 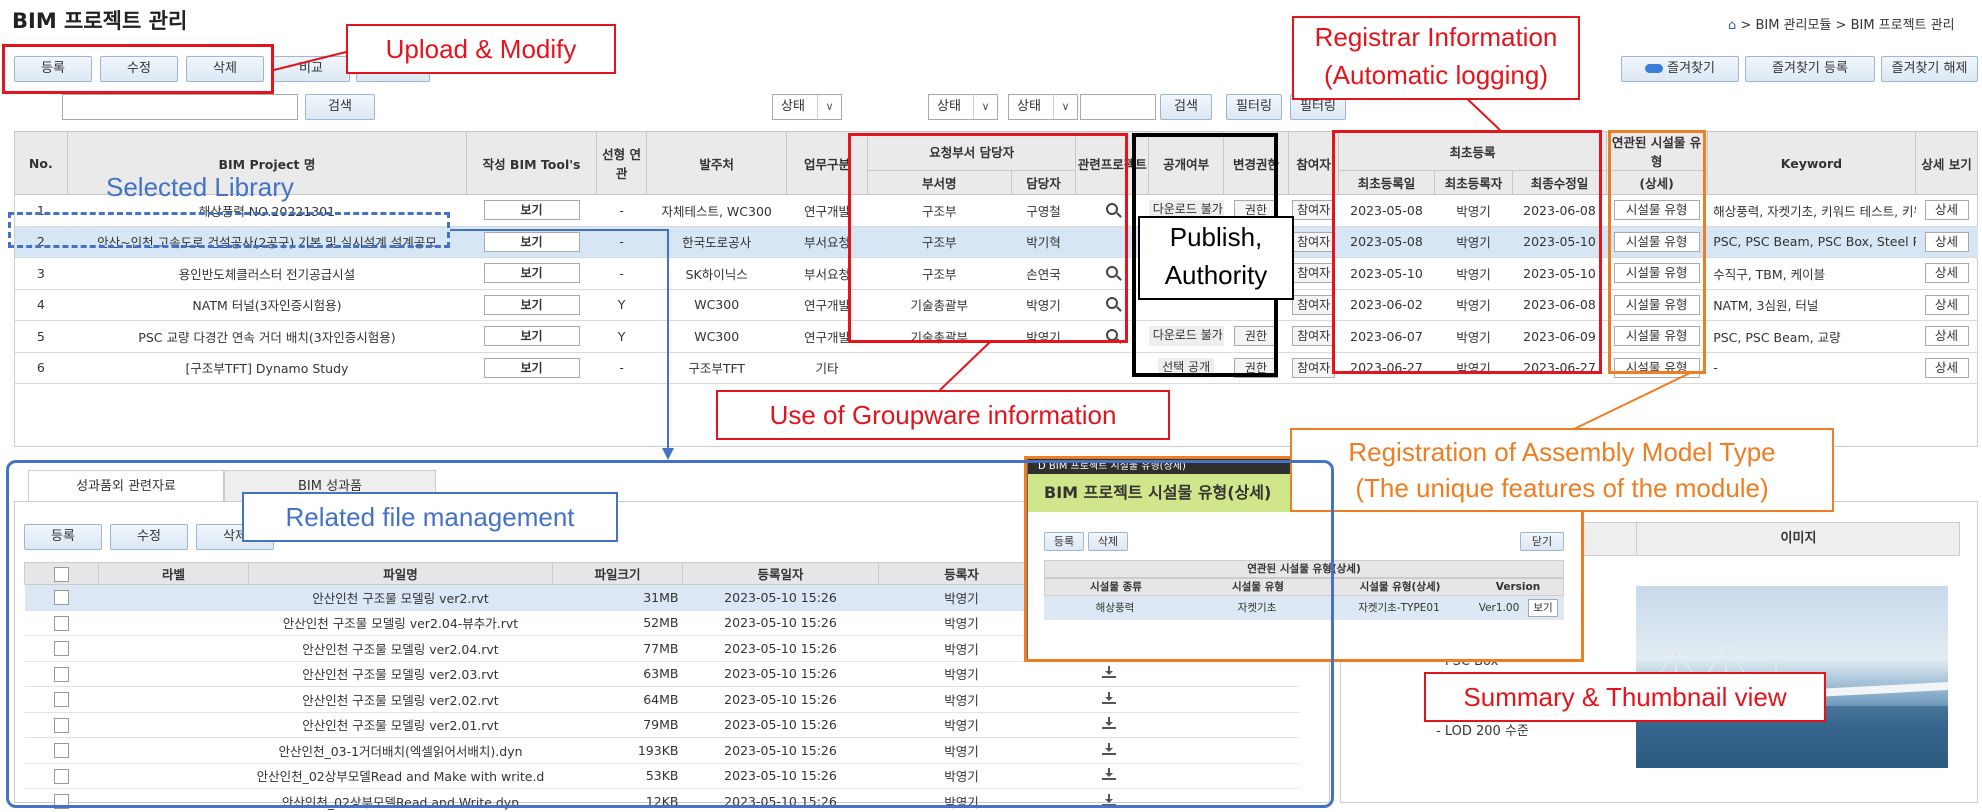 I want to click on facility-box, so click(x=1657, y=252).